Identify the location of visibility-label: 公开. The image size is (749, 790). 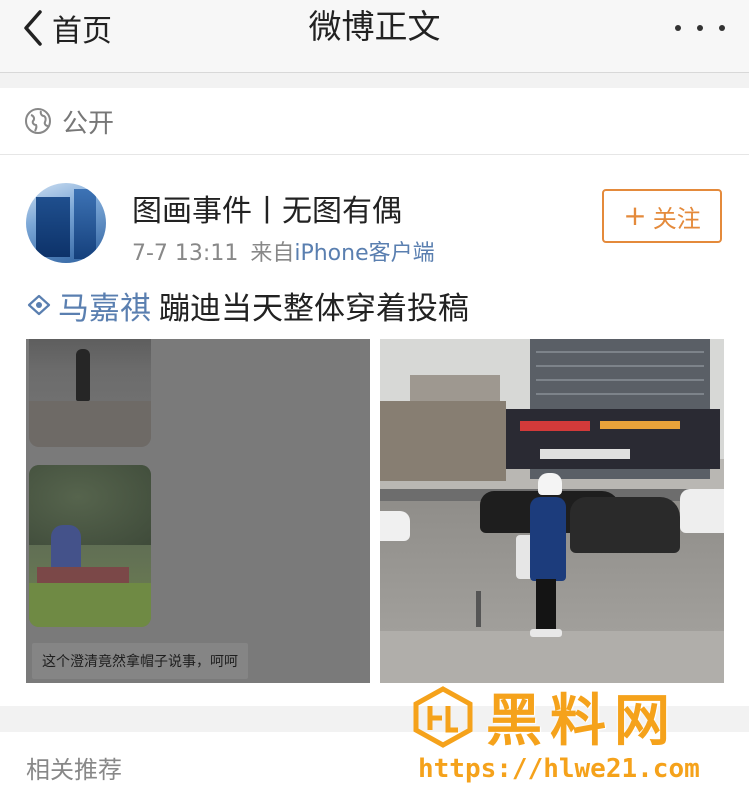
(88, 123).